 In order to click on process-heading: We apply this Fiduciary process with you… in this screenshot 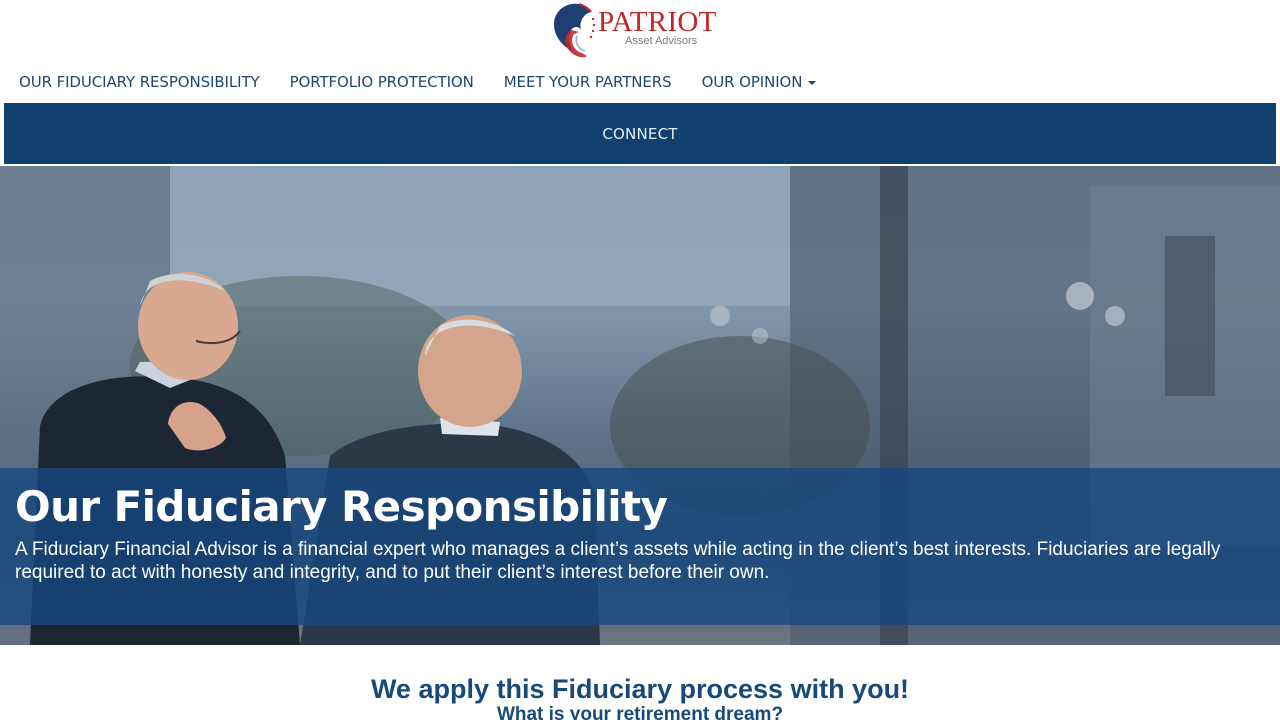, I will do `click(640, 689)`.